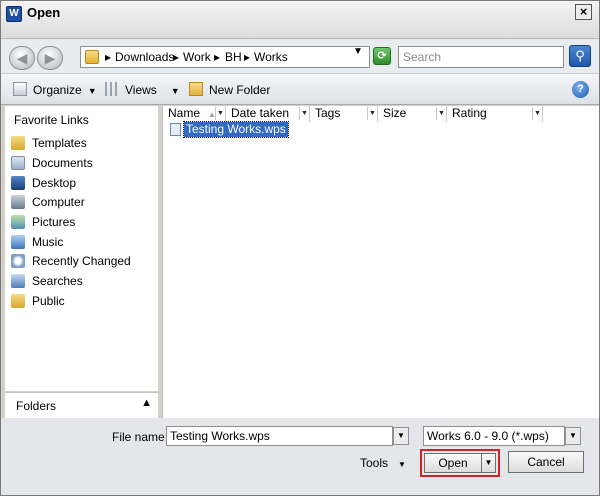 The image size is (600, 496). What do you see at coordinates (546, 462) in the screenshot?
I see `cancel-button: Cancel` at bounding box center [546, 462].